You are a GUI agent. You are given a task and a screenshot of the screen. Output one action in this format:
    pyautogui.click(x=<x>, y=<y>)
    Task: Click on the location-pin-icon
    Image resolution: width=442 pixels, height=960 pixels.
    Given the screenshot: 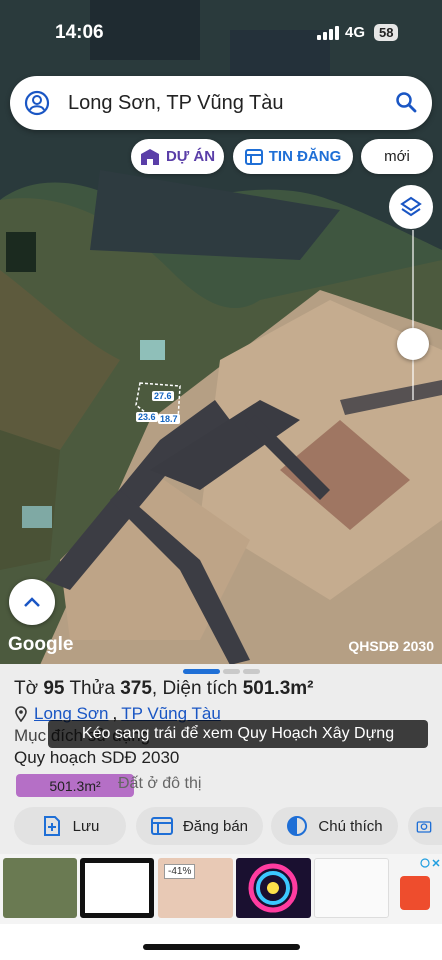 What is the action you would take?
    pyautogui.click(x=21, y=714)
    